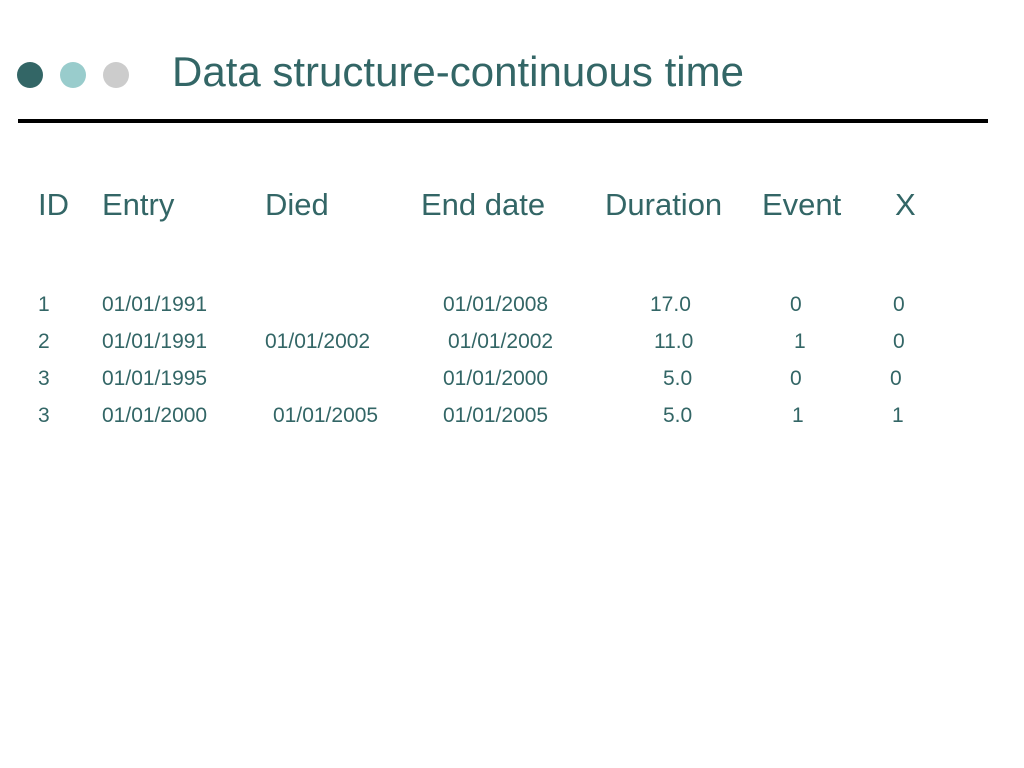 The image size is (1024, 768). What do you see at coordinates (483, 204) in the screenshot?
I see `header-end-date: End date` at bounding box center [483, 204].